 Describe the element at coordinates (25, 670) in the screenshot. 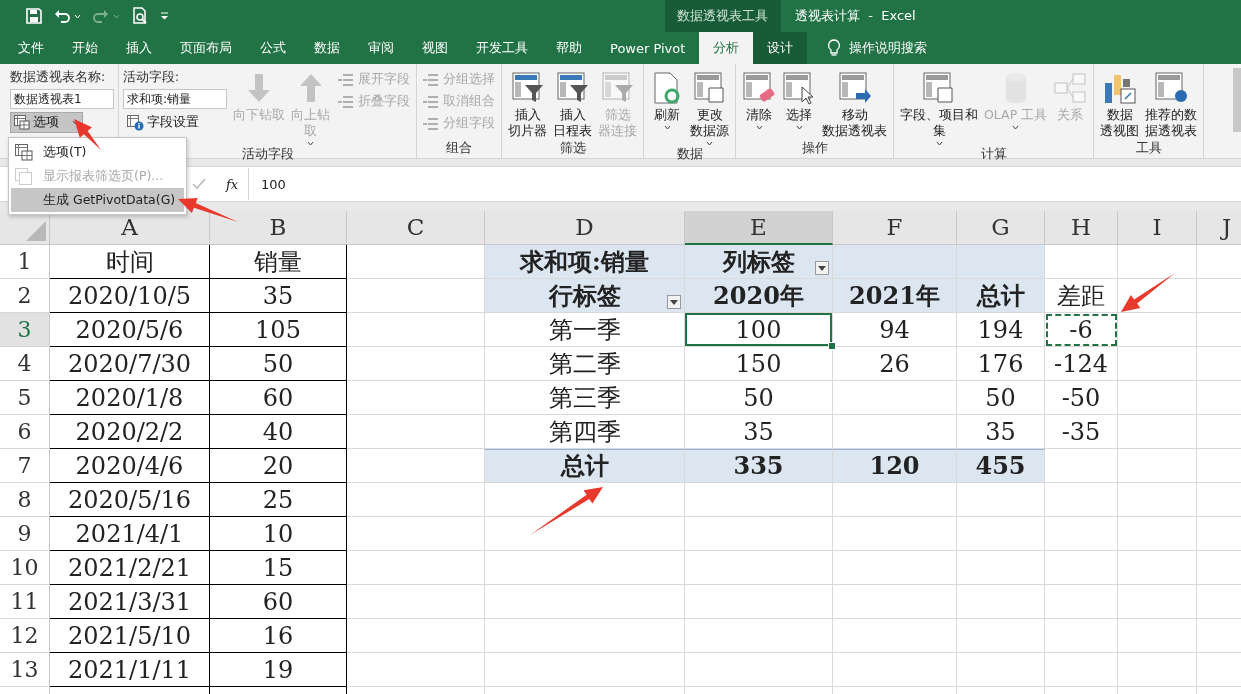

I see `row-header: 13` at that location.